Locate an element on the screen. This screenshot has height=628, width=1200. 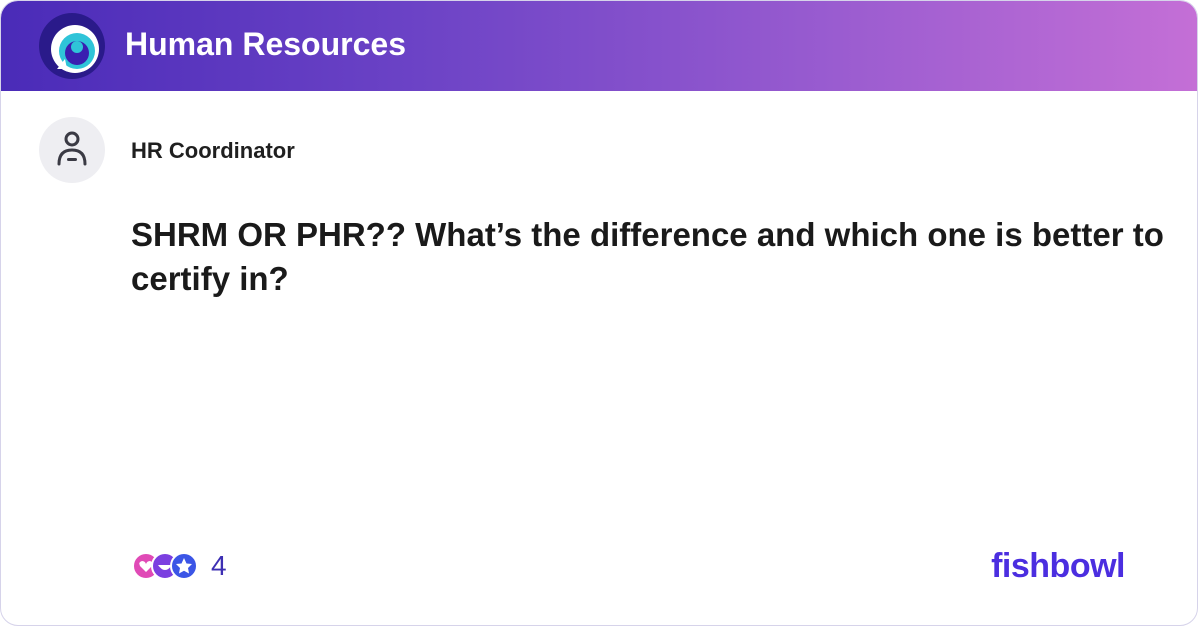
author-avatar is located at coordinates (72, 150).